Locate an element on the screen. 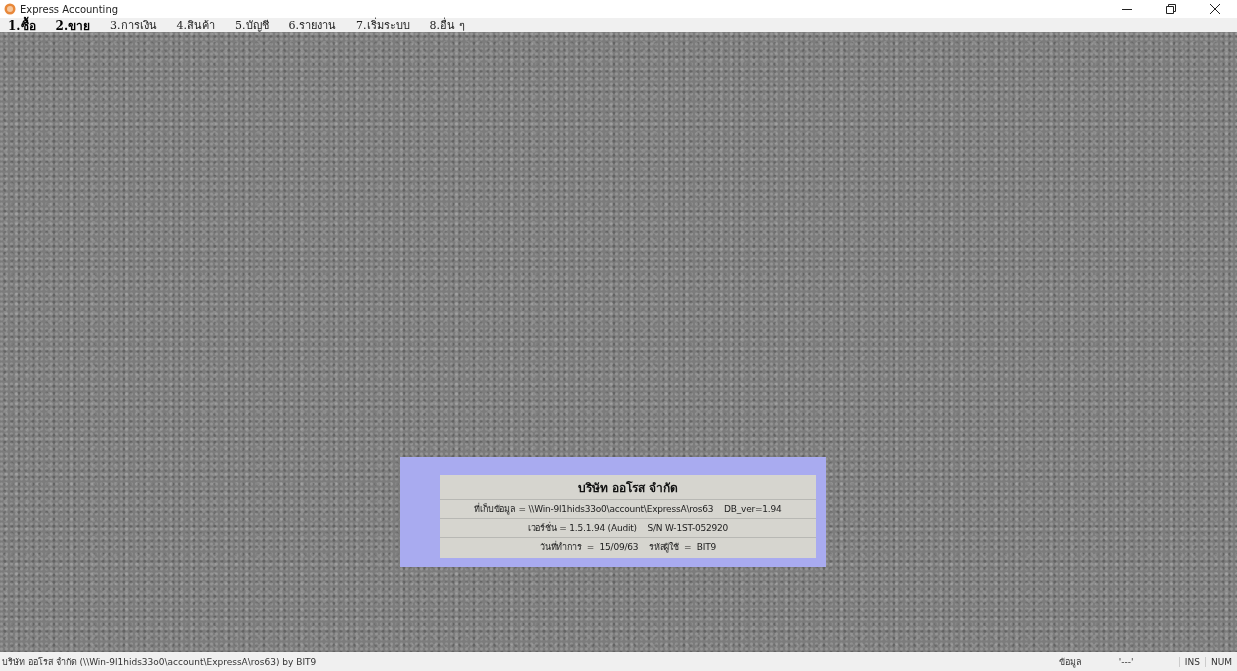 The image size is (1237, 671). menu-item: 8.อื่น ๆ is located at coordinates (447, 25).